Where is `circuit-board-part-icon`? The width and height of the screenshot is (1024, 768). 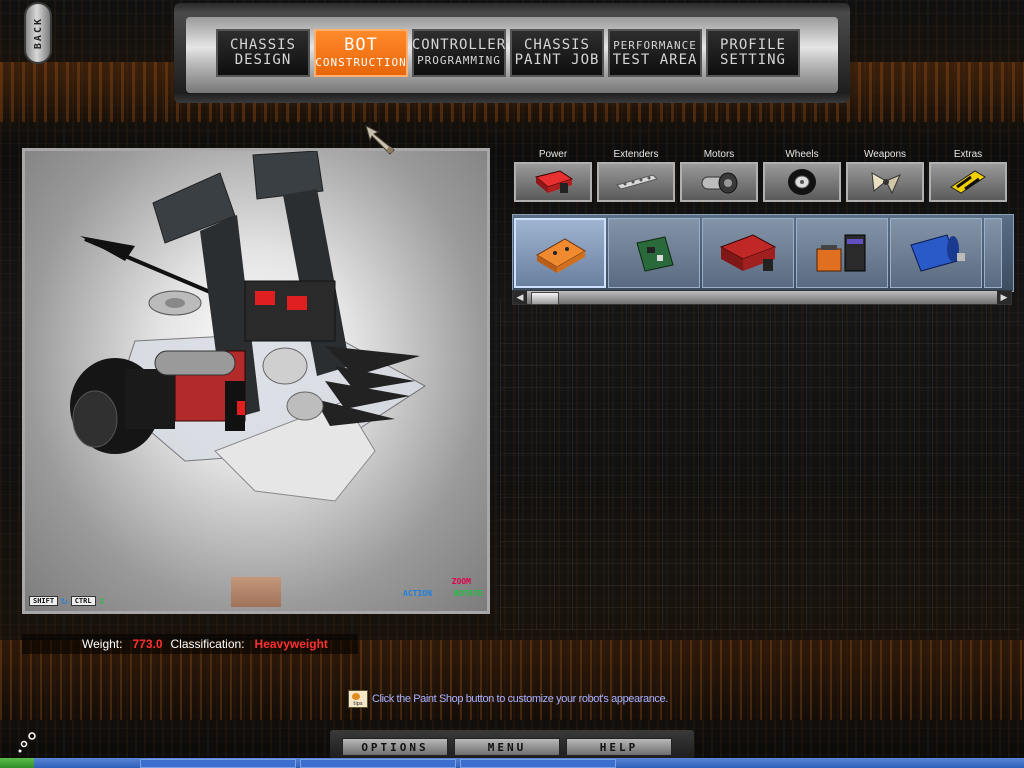 circuit-board-part-icon is located at coordinates (655, 254).